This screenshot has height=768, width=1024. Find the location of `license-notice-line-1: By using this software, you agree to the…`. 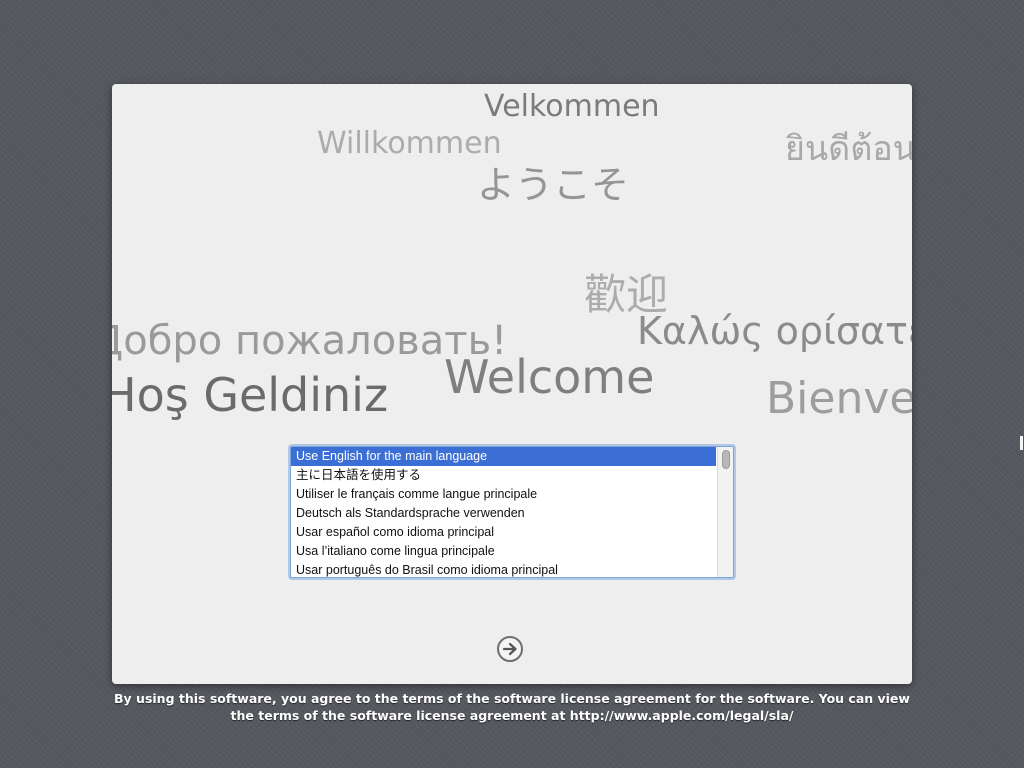

license-notice-line-1: By using this software, you agree to the… is located at coordinates (512, 698).